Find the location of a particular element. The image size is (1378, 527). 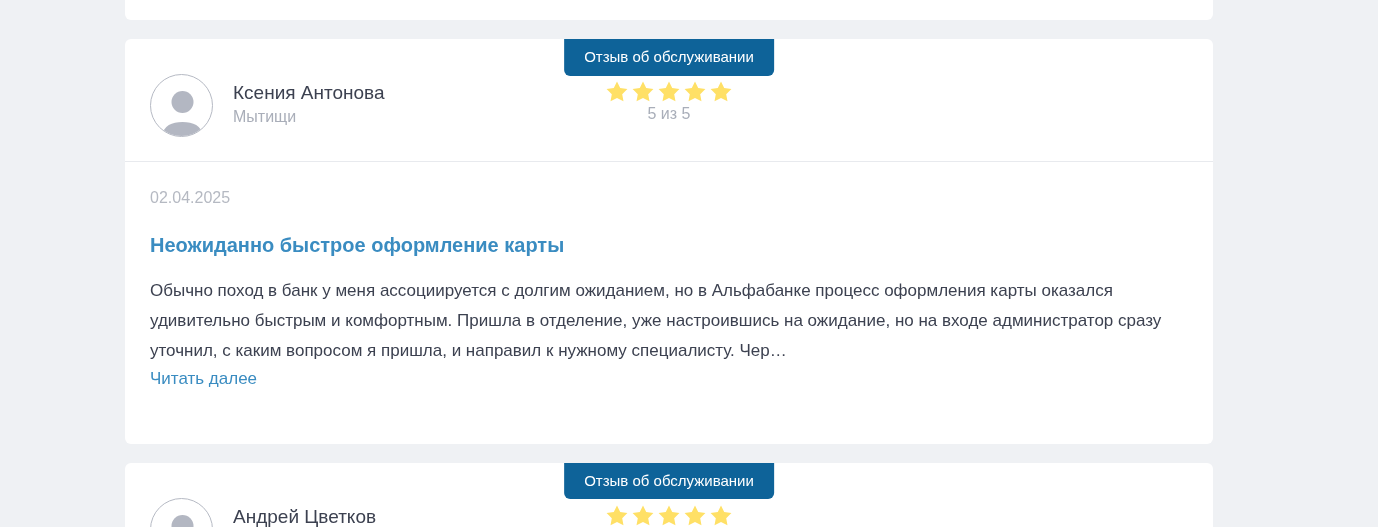

author-name: Ксения Антонова is located at coordinates (309, 93).